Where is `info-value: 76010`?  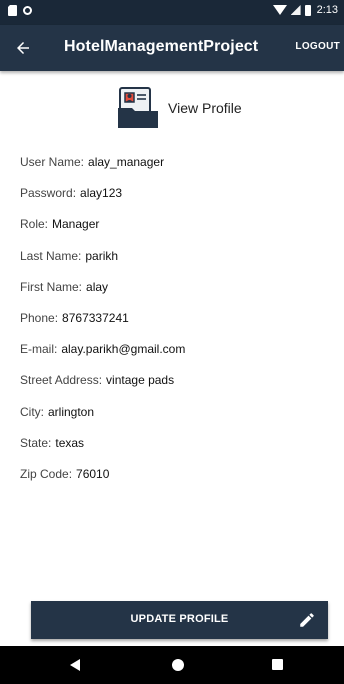 info-value: 76010 is located at coordinates (93, 473).